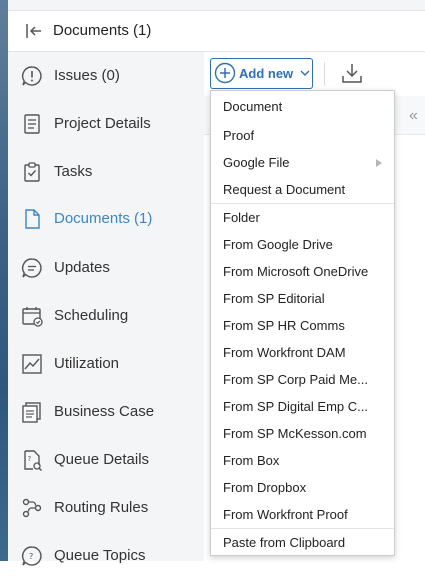  I want to click on tasks-icon, so click(32, 172).